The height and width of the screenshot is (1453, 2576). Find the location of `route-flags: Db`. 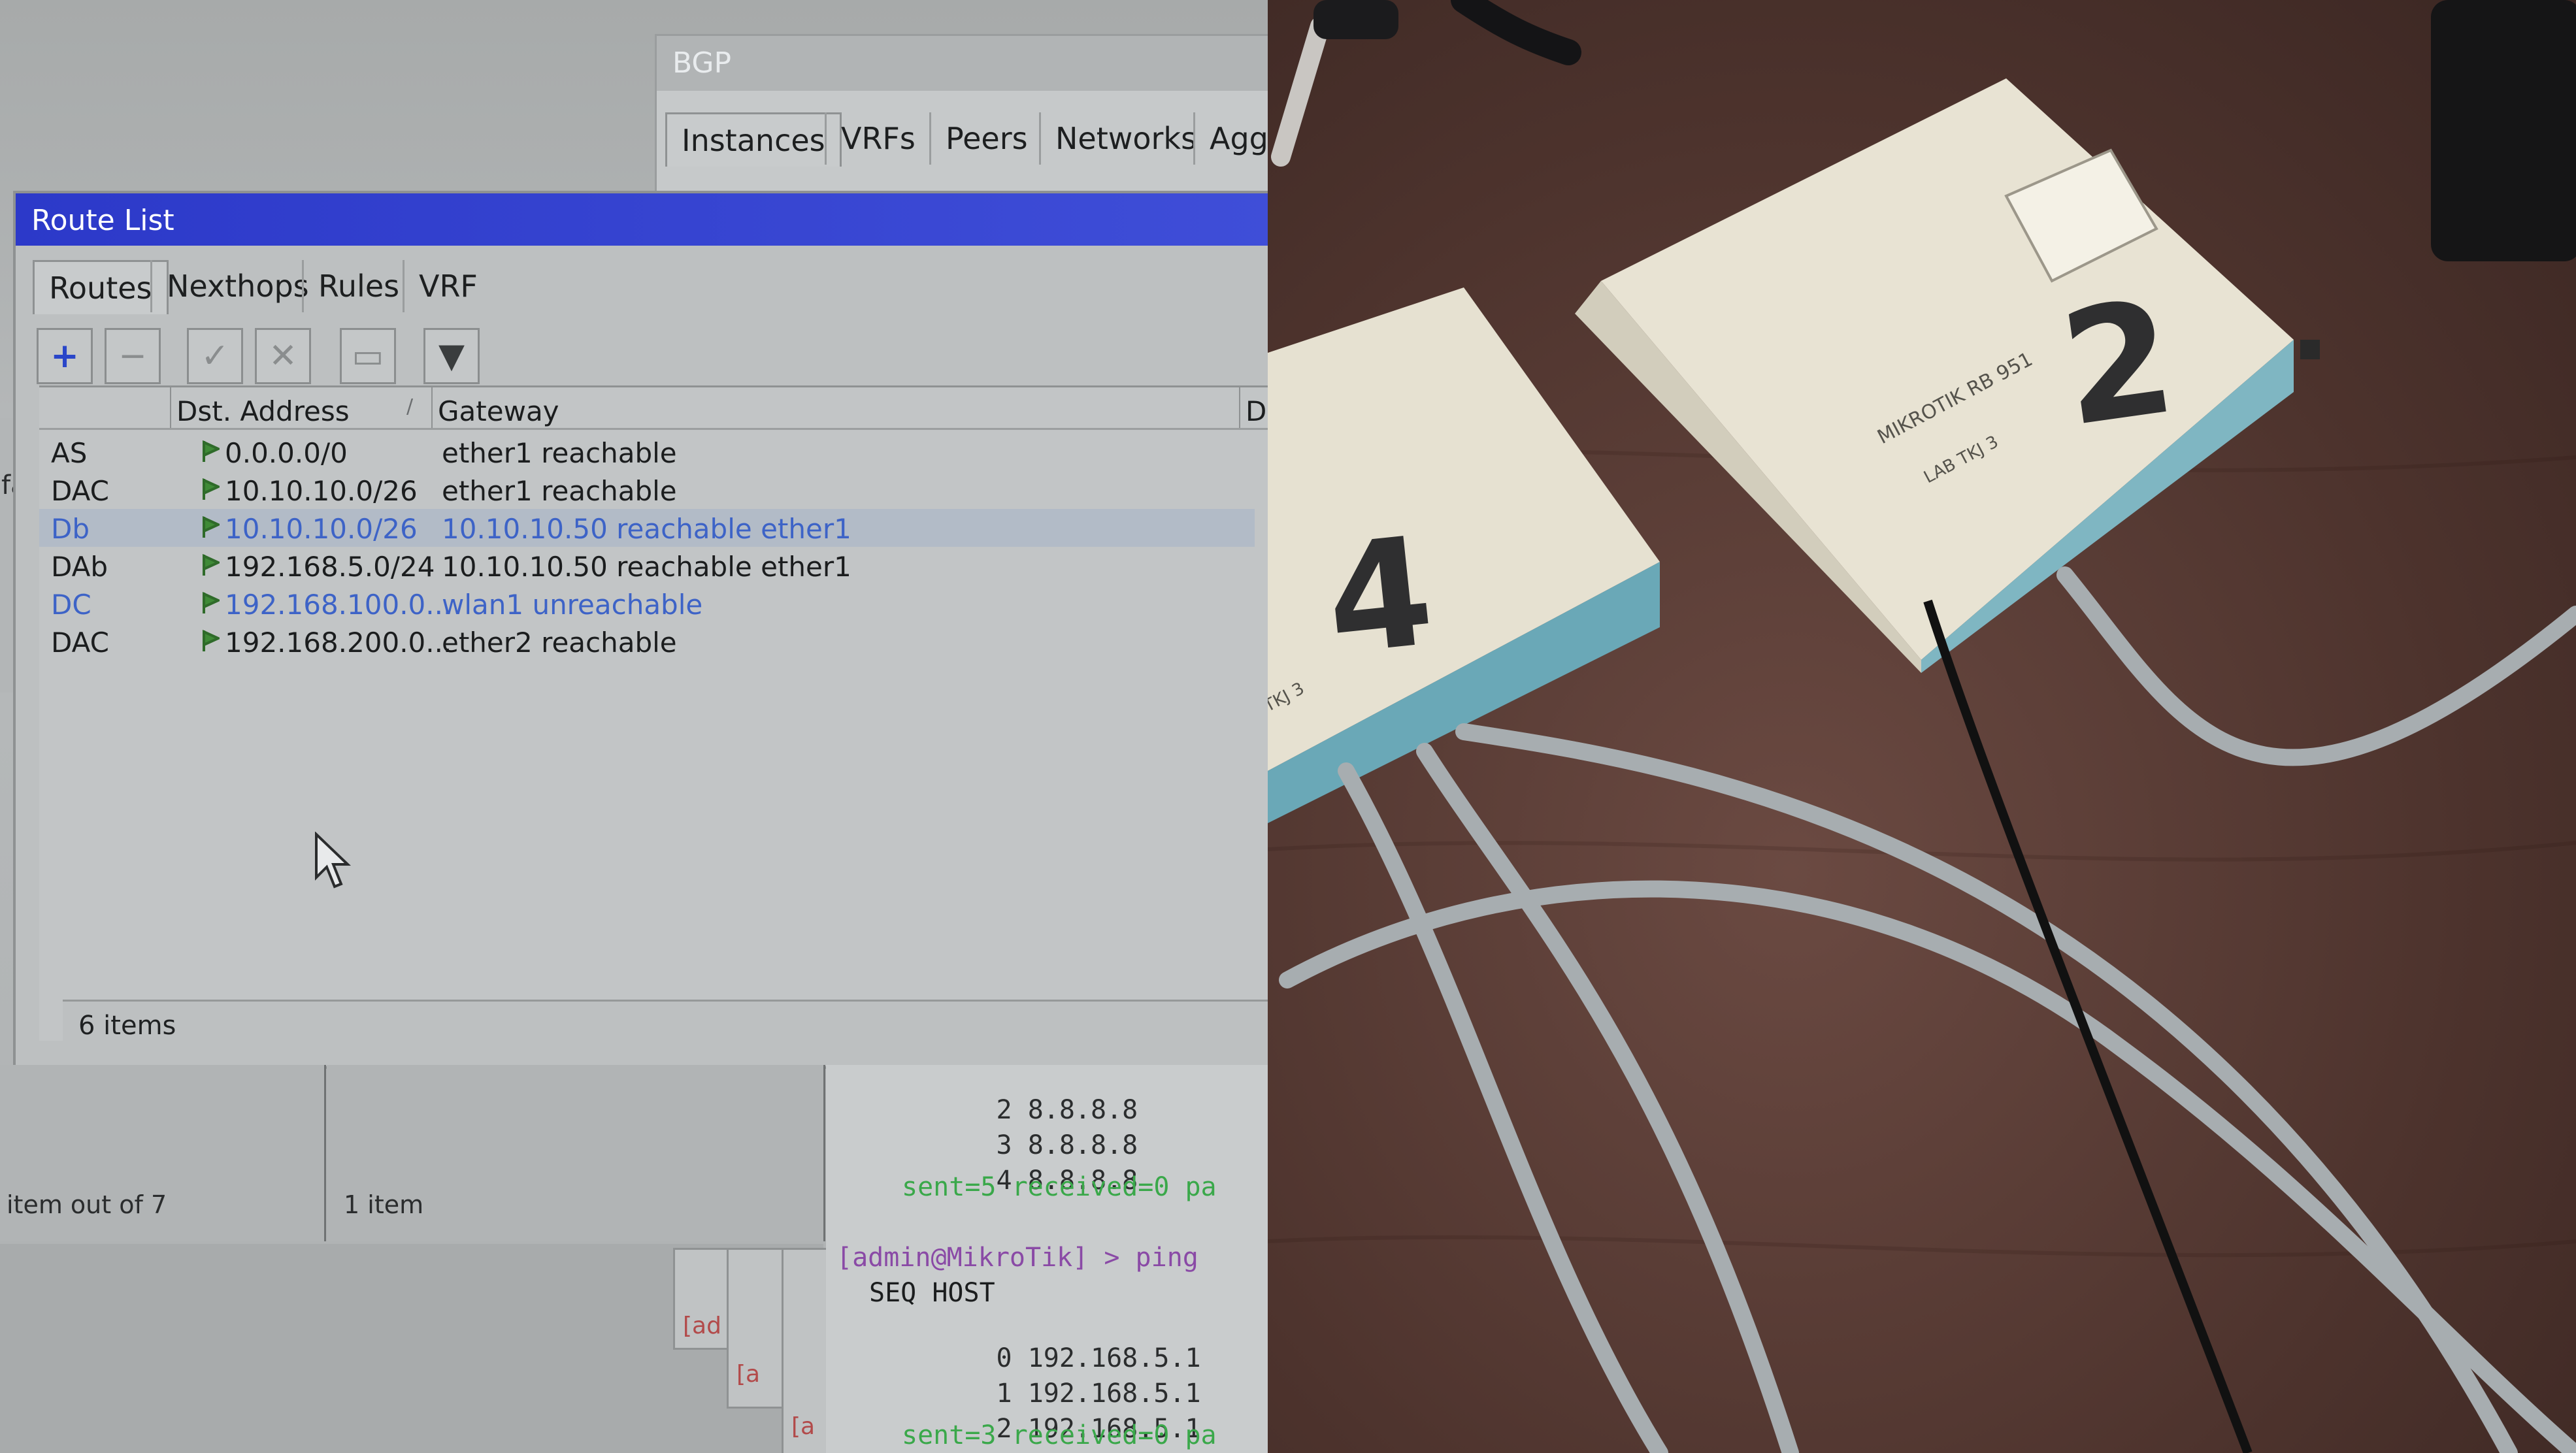

route-flags: Db is located at coordinates (70, 529).